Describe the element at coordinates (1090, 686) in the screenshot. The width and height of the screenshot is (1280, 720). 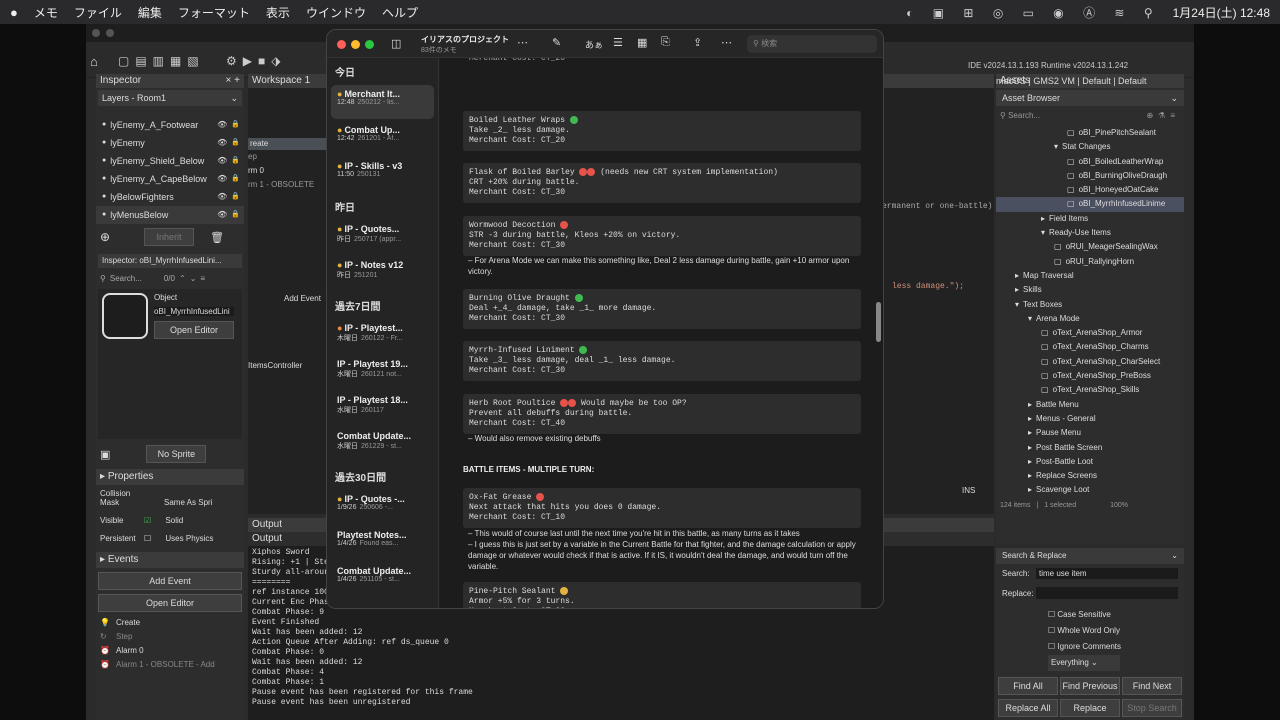
I see `find-previous-button: Find Previous` at that location.